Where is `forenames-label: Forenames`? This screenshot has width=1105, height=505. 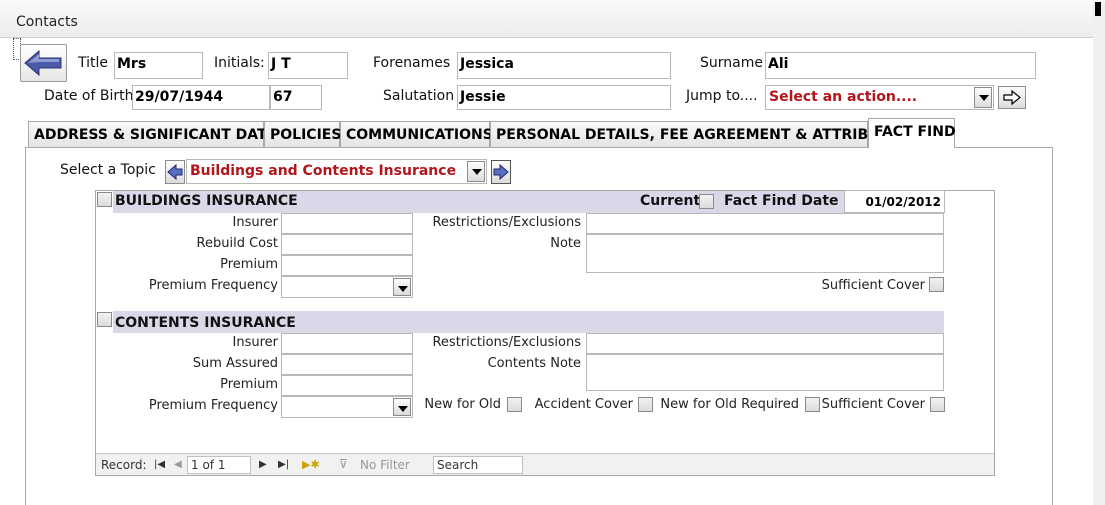 forenames-label: Forenames is located at coordinates (412, 63).